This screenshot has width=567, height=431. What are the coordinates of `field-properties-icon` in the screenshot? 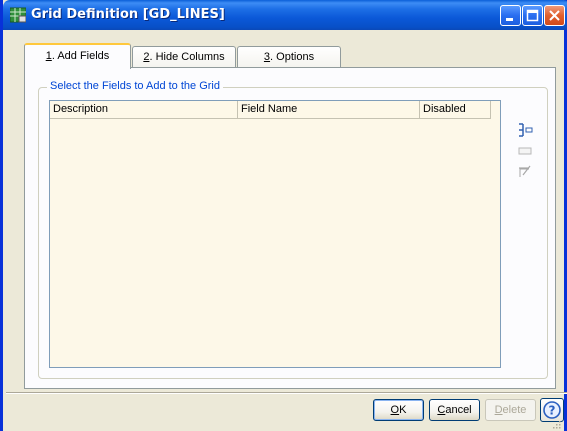 It's located at (525, 151).